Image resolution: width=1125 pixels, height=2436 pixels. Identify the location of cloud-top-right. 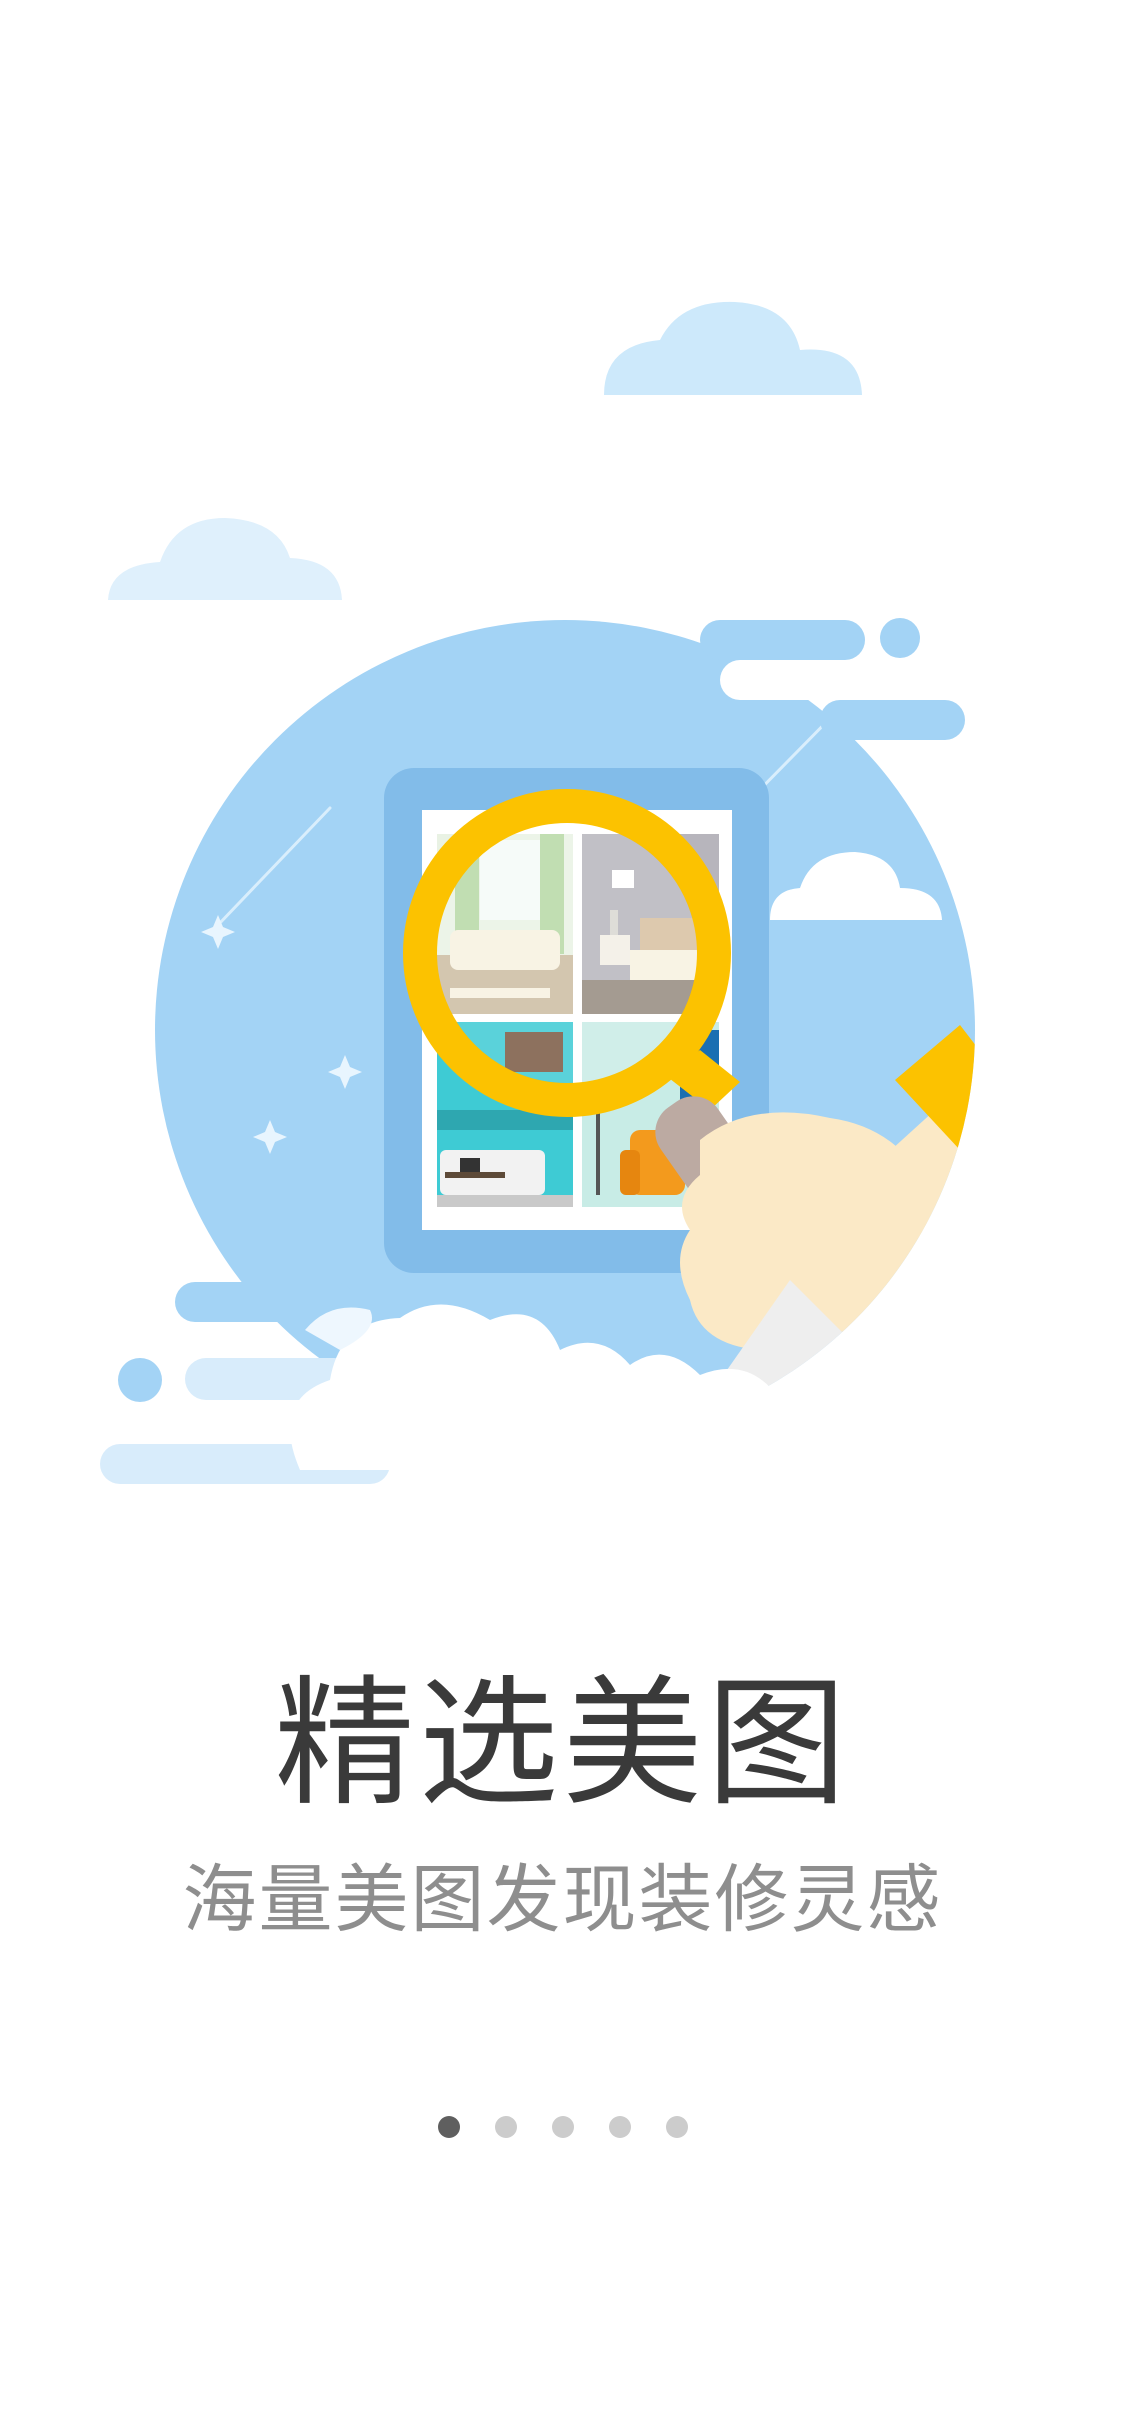
(733, 348).